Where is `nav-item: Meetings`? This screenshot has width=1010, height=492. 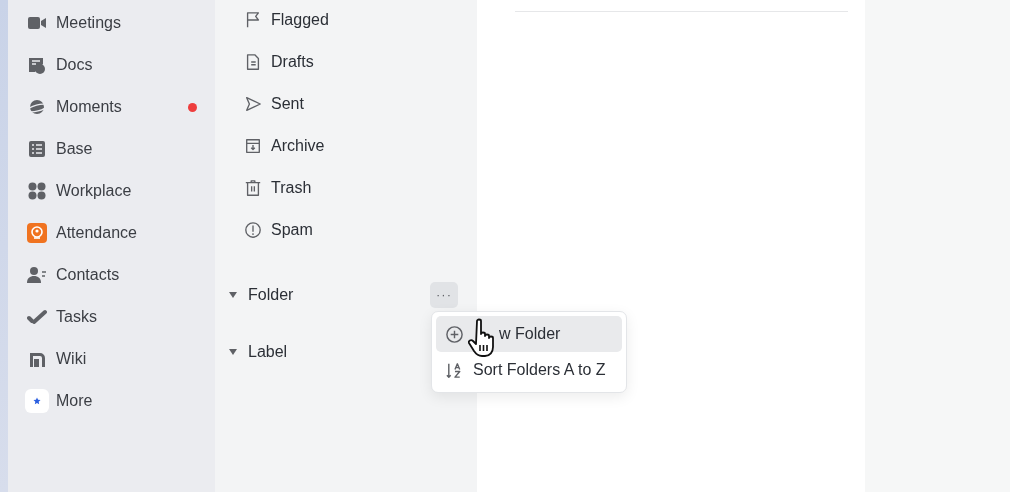
nav-item: Meetings is located at coordinates (113, 23).